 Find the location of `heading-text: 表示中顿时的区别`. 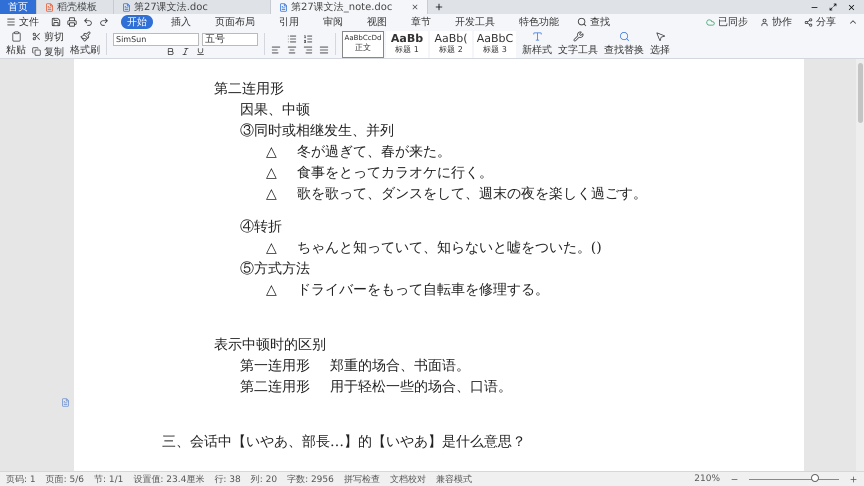

heading-text: 表示中顿时的区别 is located at coordinates (270, 345).